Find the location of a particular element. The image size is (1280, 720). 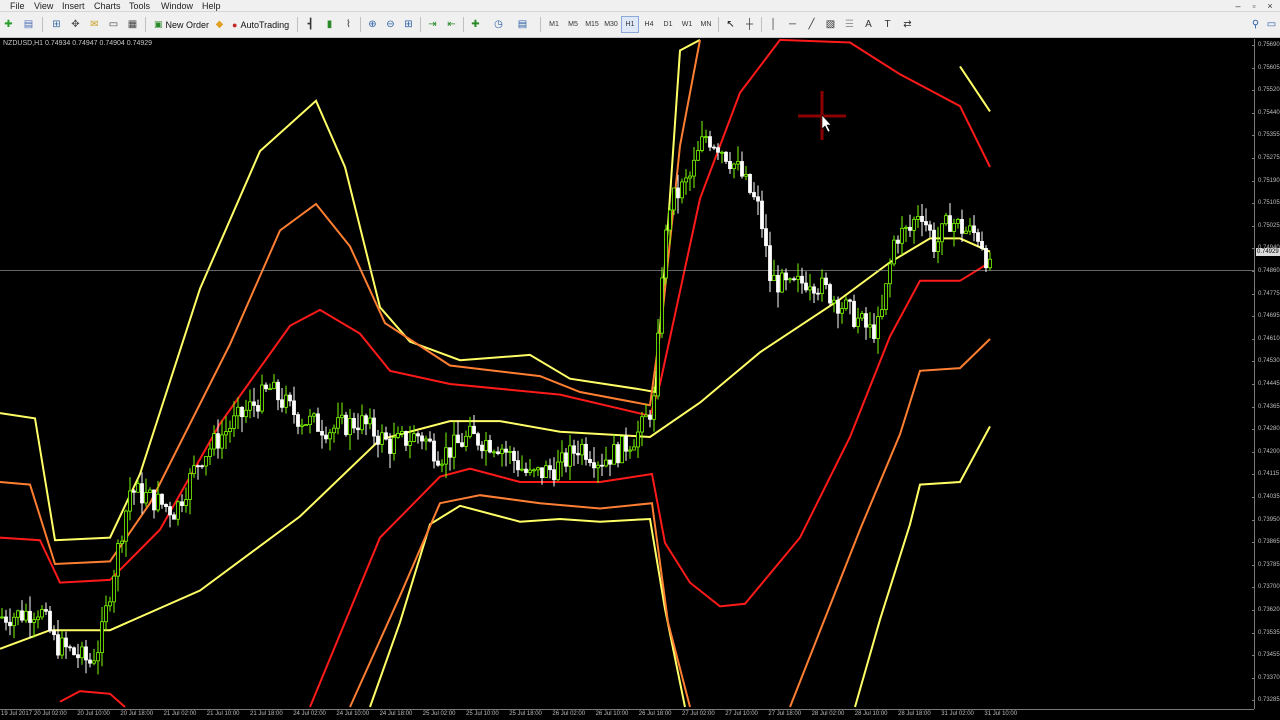

templates-icon: ▤ is located at coordinates (522, 24).